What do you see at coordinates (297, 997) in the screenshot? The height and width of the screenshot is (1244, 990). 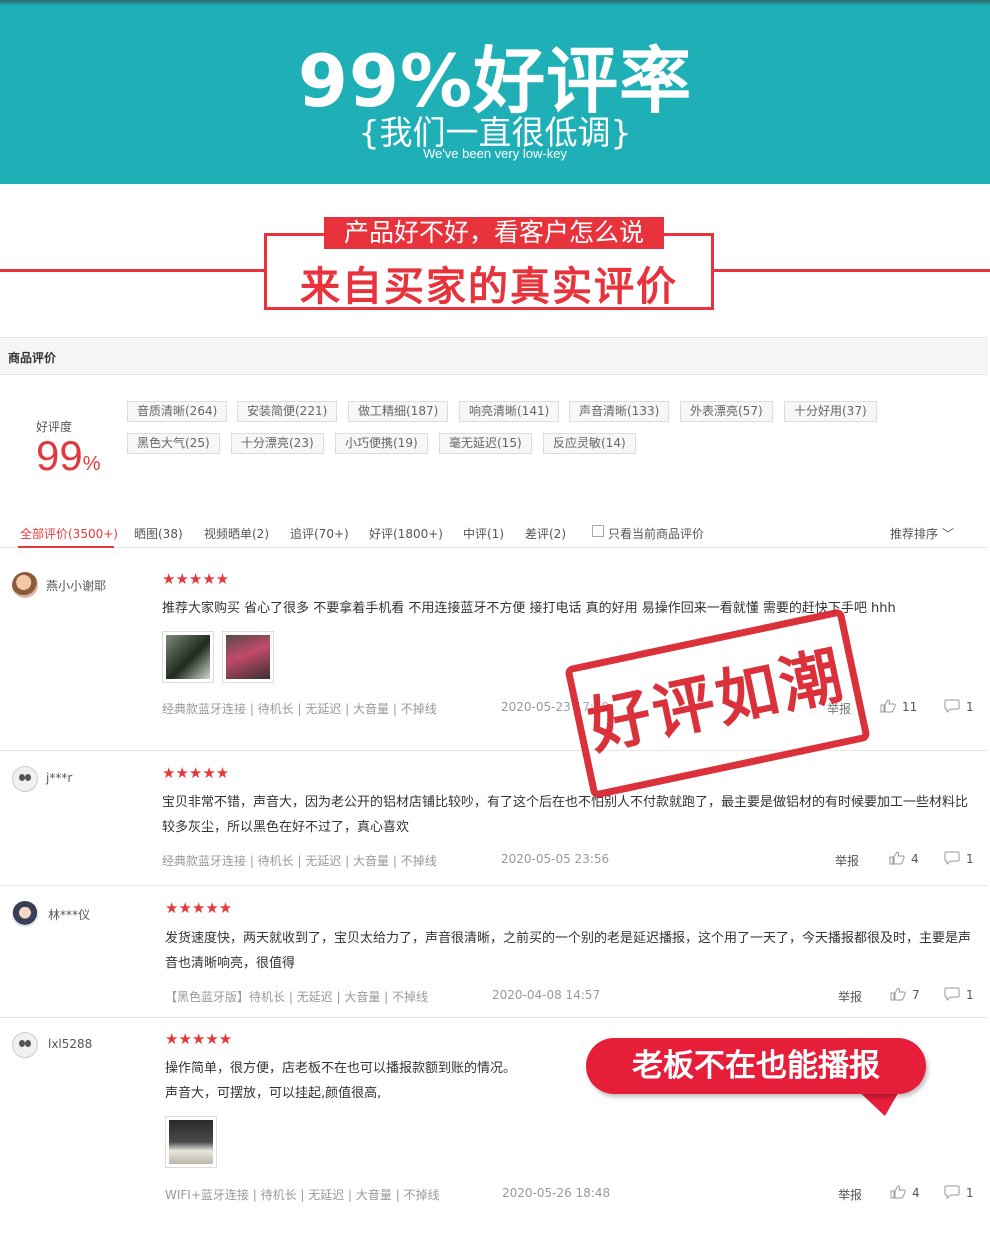 I see `review-product-spec: 【黑色蓝牙版】待机长 | 无延迟 | 大音量 | 不掉线` at bounding box center [297, 997].